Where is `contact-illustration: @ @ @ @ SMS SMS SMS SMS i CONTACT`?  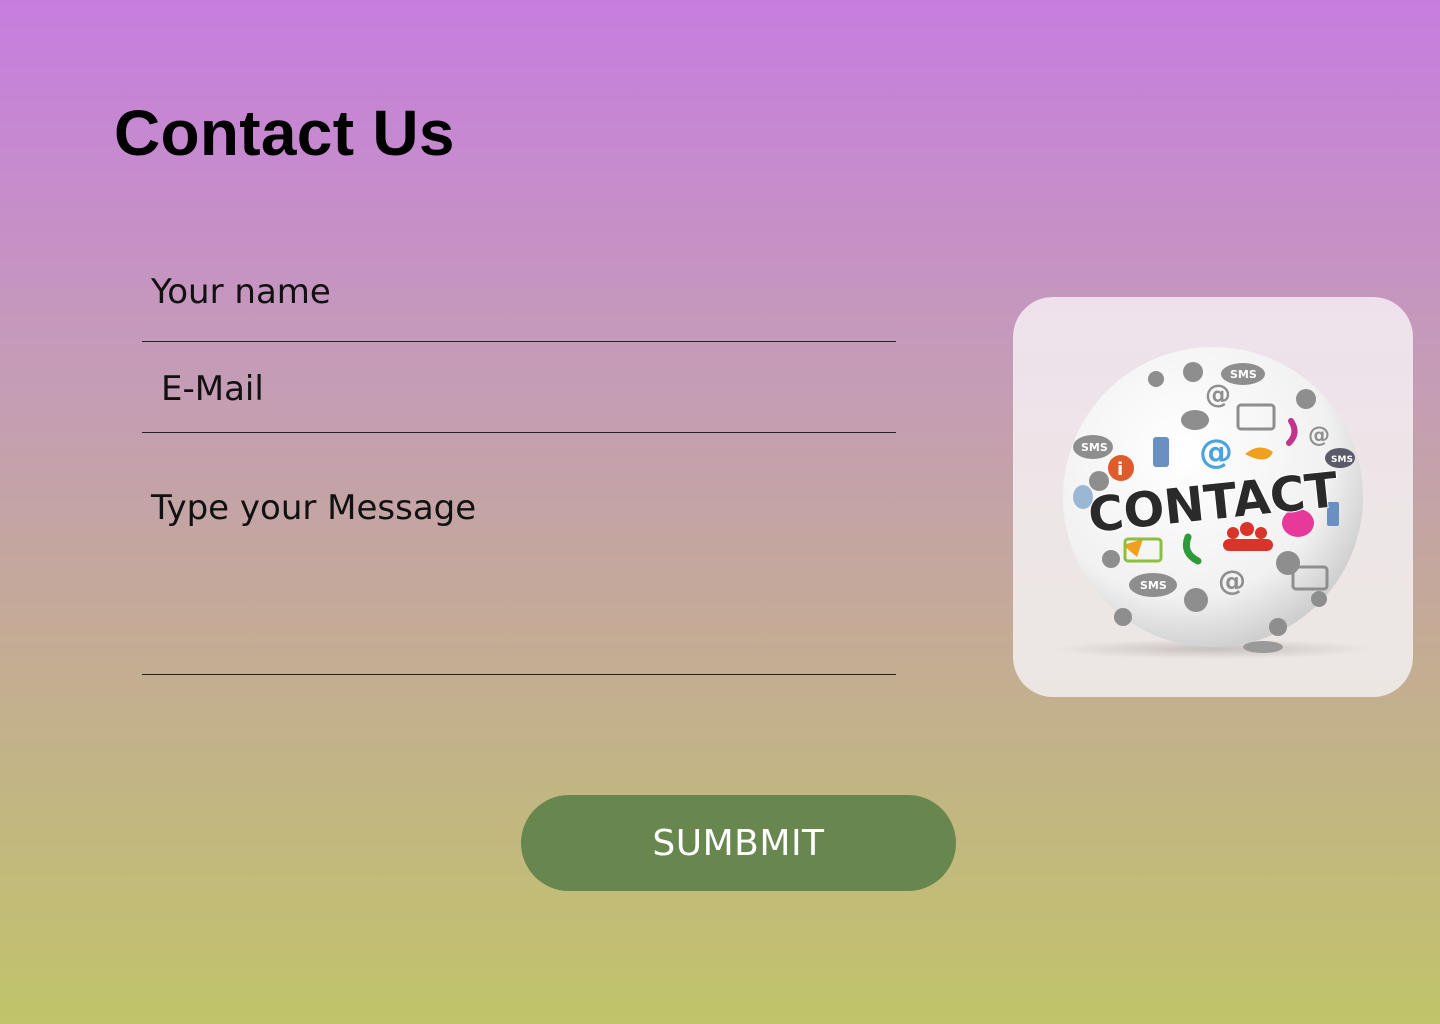
contact-illustration: @ @ @ @ SMS SMS SMS SMS i CONTACT is located at coordinates (1213, 497).